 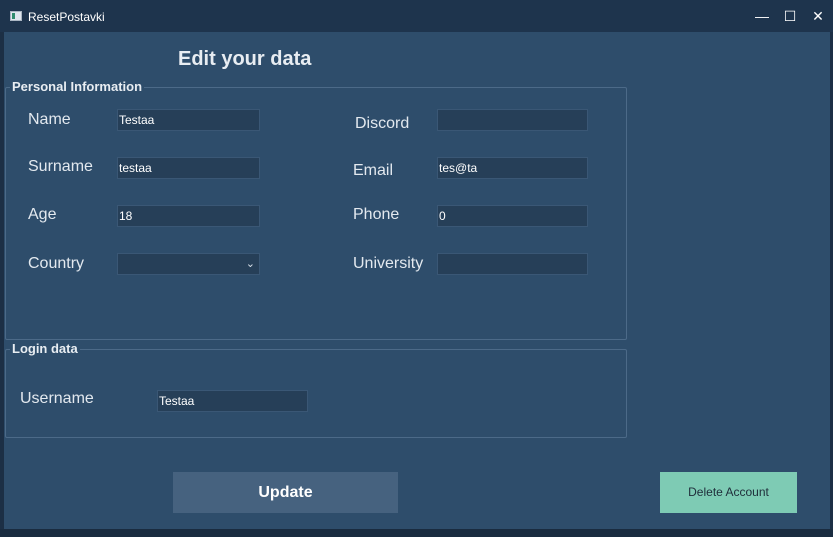 I want to click on age-label: Age, so click(x=42, y=214).